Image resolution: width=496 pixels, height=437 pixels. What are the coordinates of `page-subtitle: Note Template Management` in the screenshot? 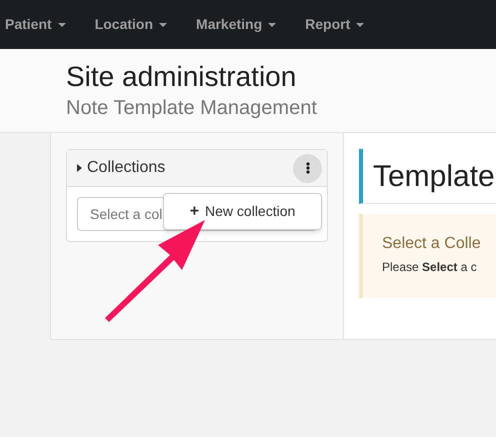 It's located at (192, 108).